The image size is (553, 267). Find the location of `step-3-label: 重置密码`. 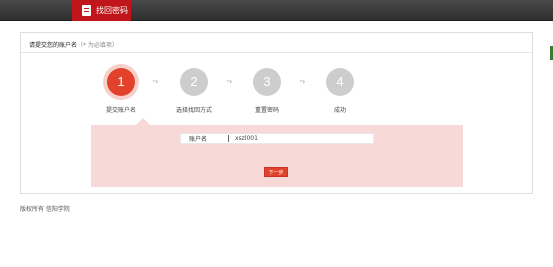

step-3-label: 重置密码 is located at coordinates (266, 110).